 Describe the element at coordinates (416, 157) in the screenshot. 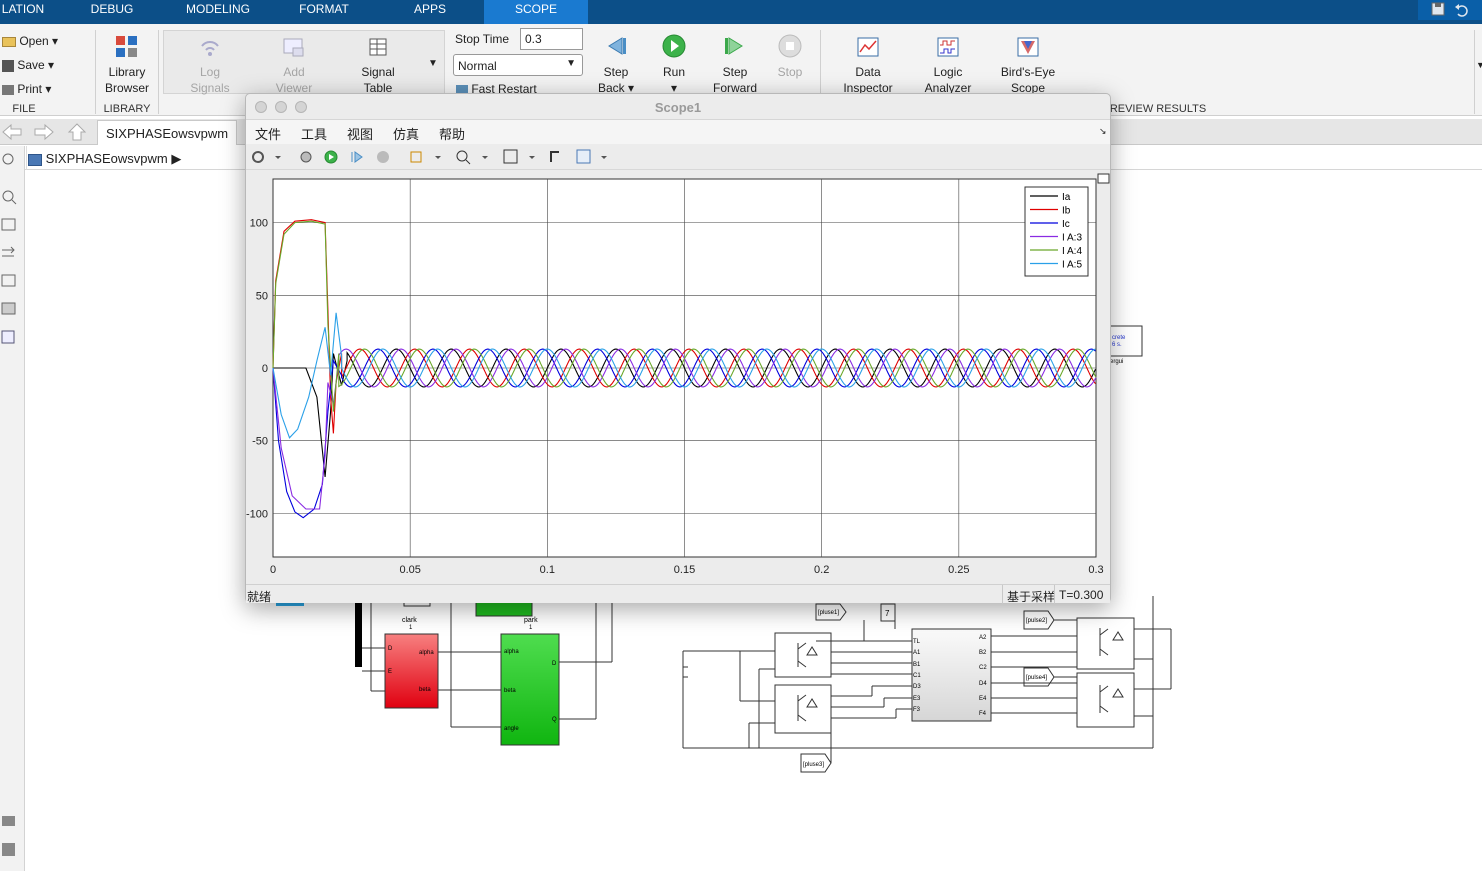

I see `highlight-icon` at that location.